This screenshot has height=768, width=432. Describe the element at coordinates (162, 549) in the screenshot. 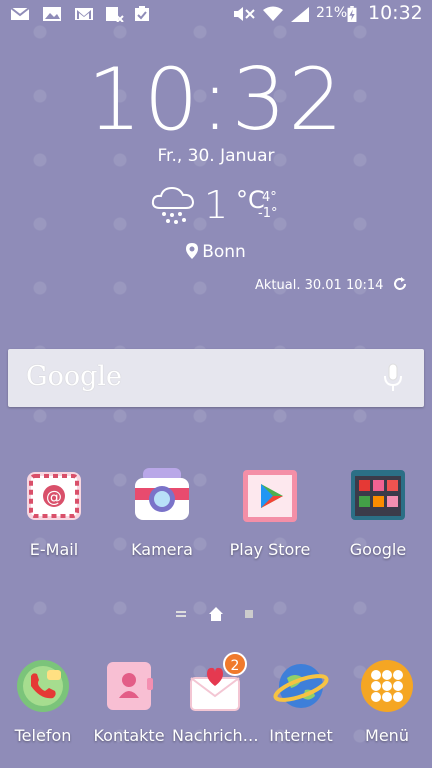

I see `app-label: Kamera` at that location.